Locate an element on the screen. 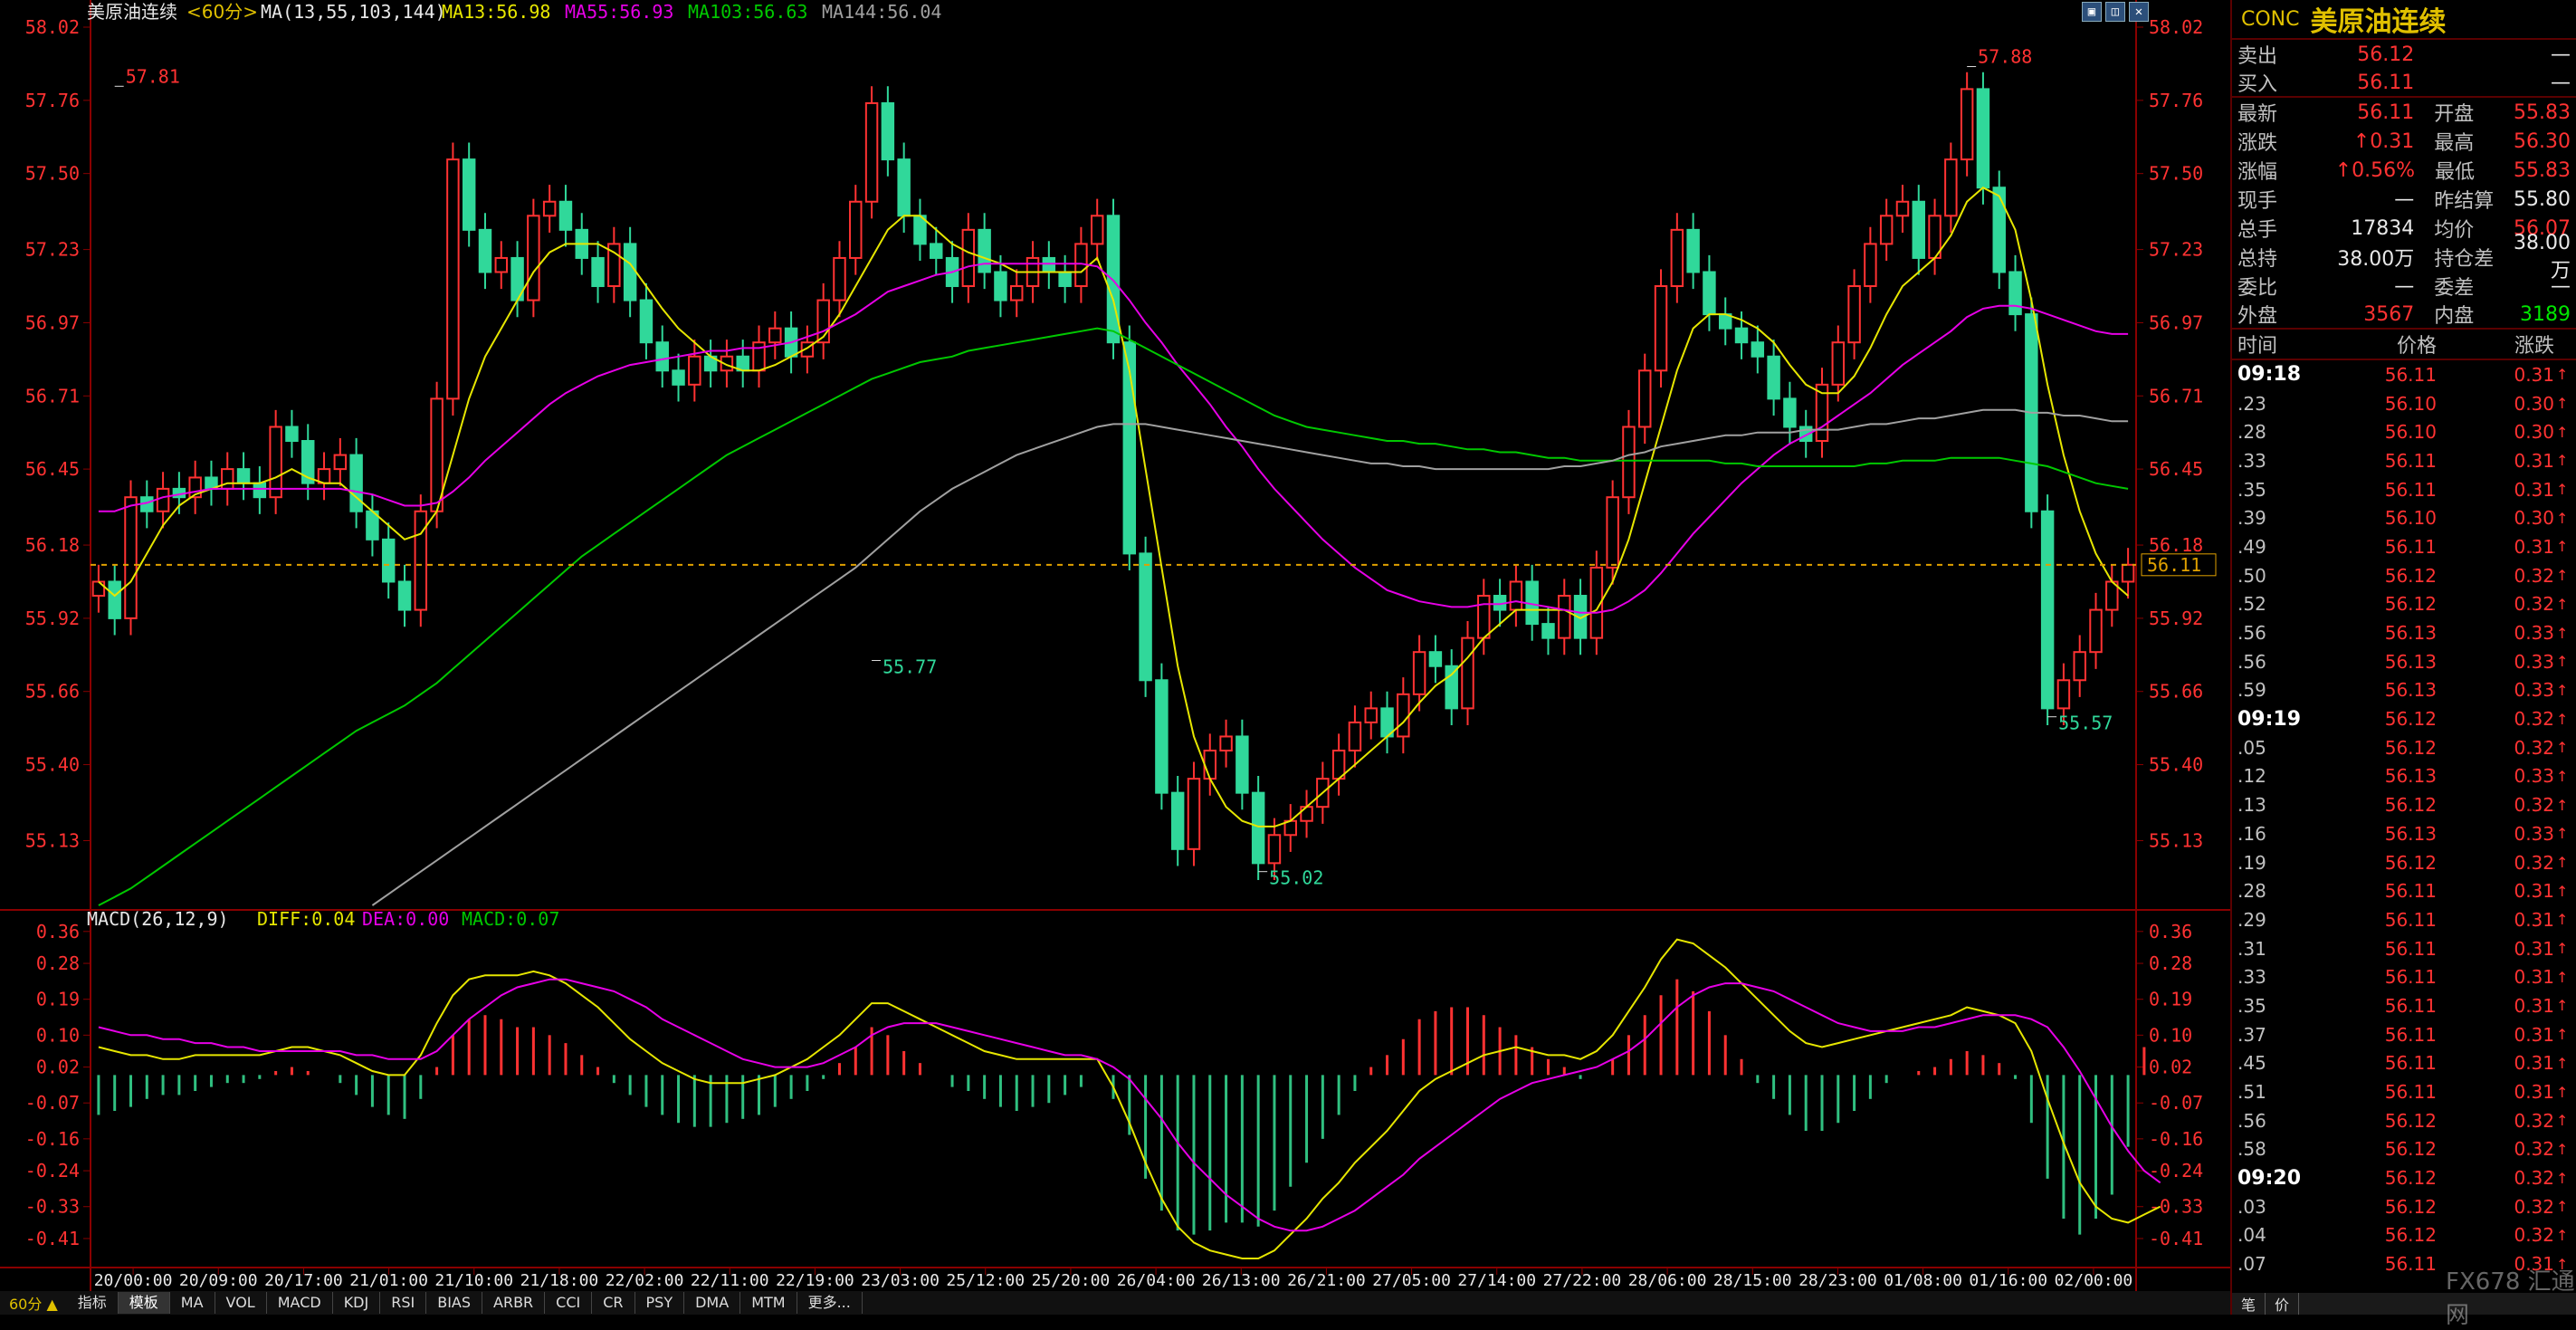 The image size is (2576, 1330). tick-row: .33 56.11 0.31 ↑ is located at coordinates (2404, 460).